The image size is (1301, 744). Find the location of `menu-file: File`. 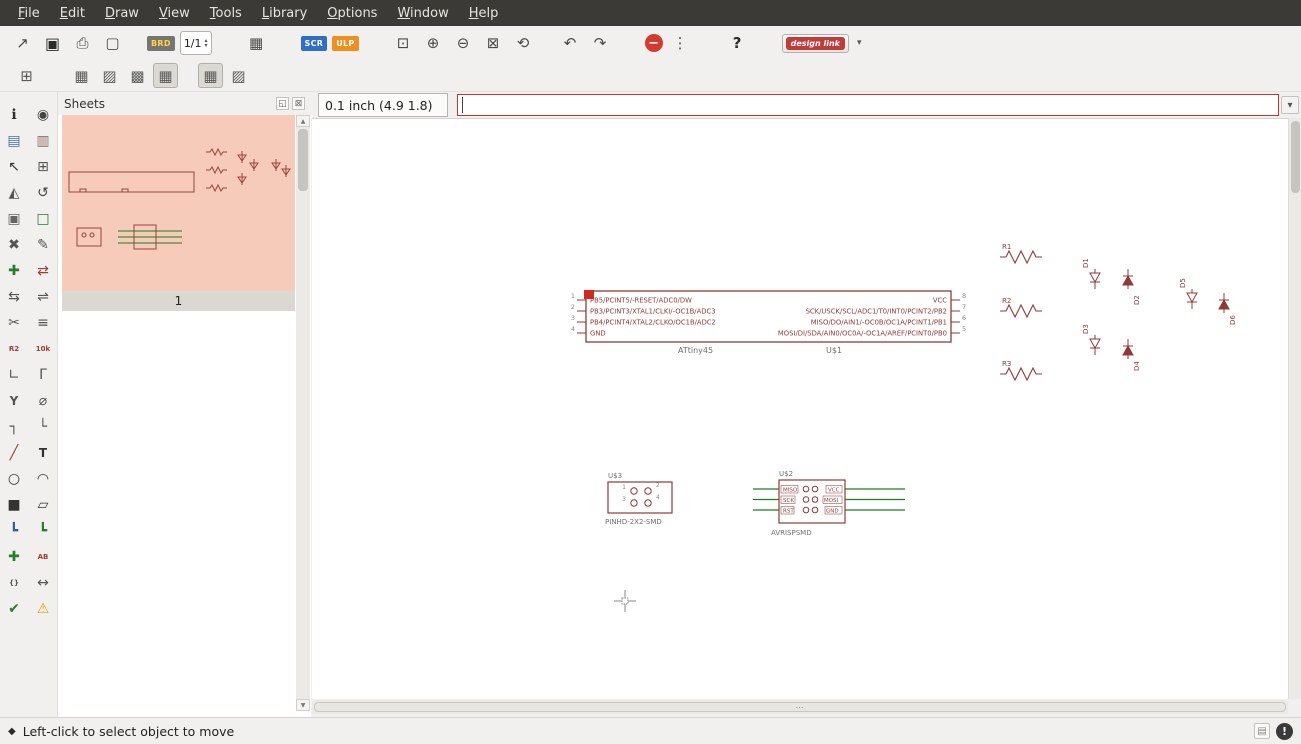

menu-file: File is located at coordinates (29, 13).